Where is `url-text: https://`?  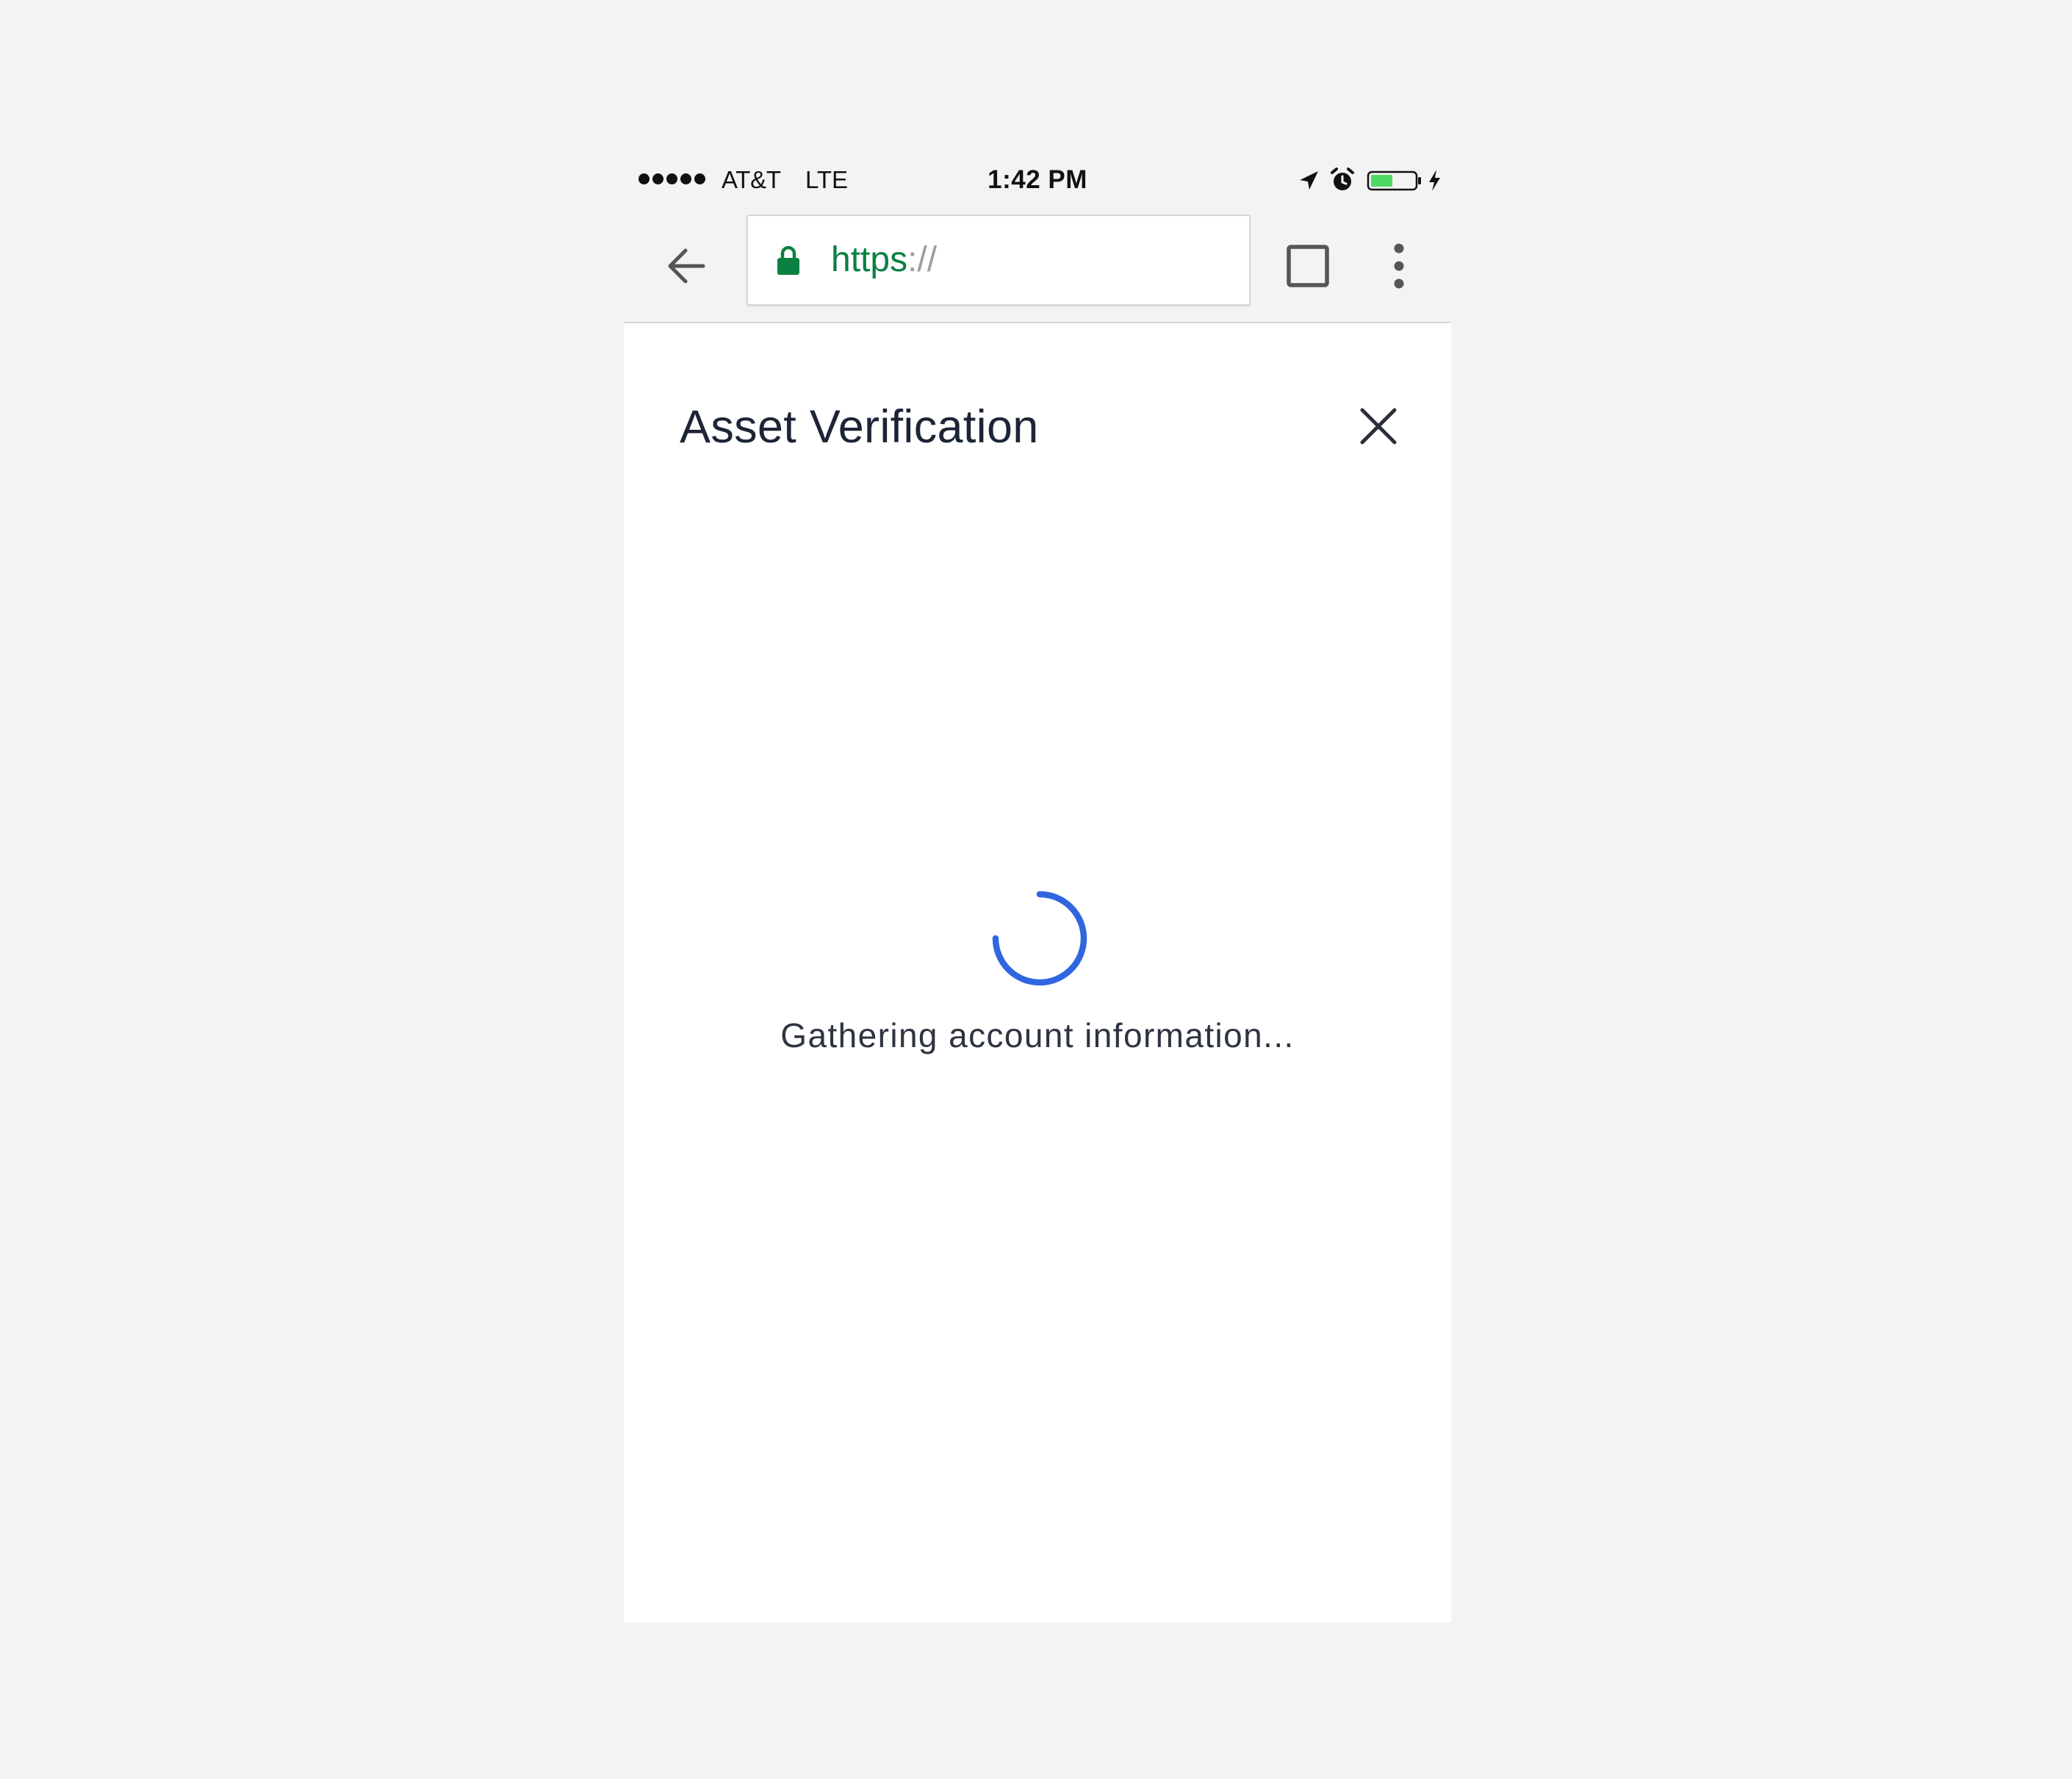
url-text: https:// is located at coordinates (884, 260).